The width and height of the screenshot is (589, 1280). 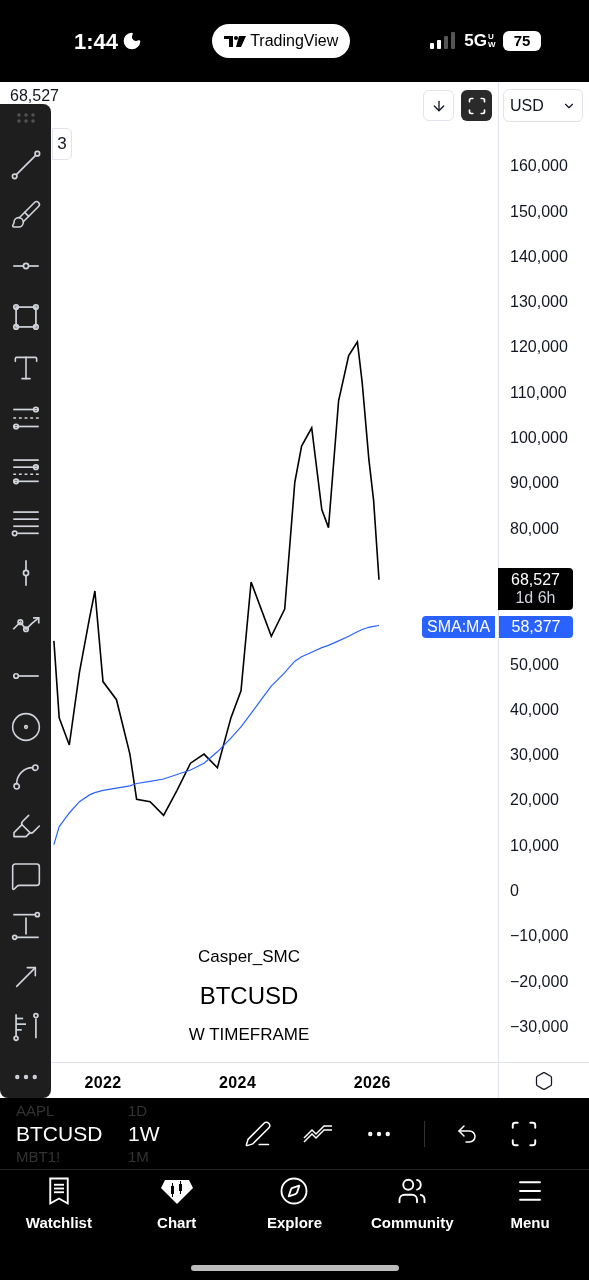 I want to click on watermark-symbol: BTCUSD, so click(x=249, y=995).